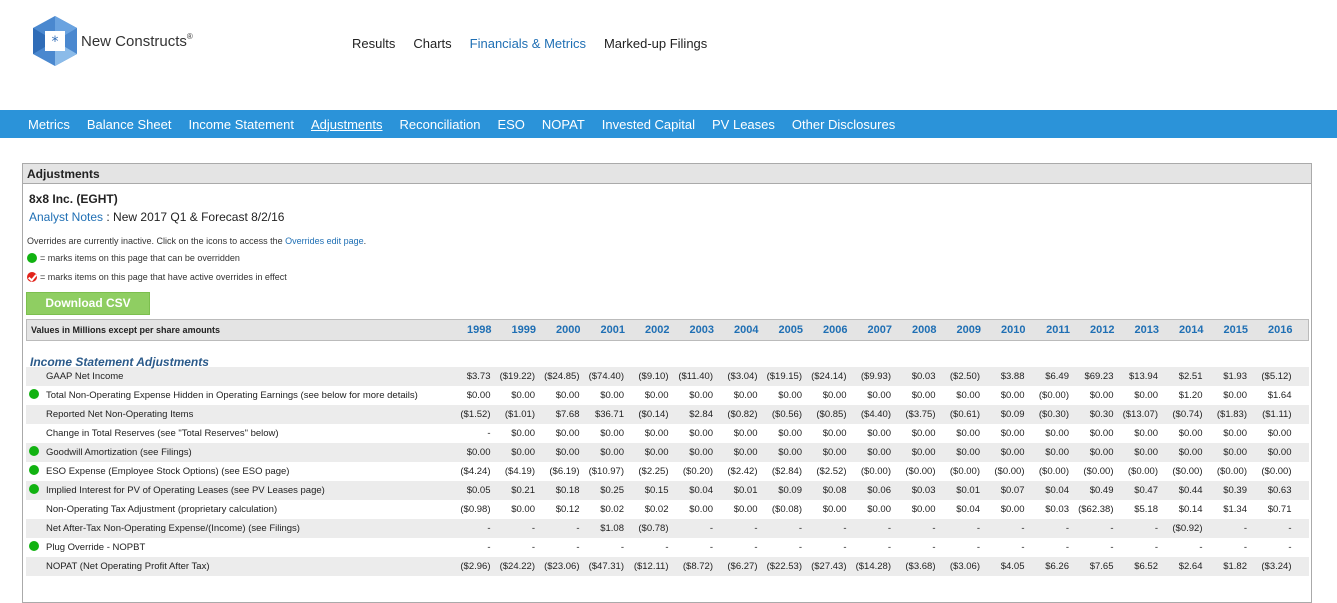  What do you see at coordinates (55, 41) in the screenshot?
I see `new-constructs-logo-icon: *` at bounding box center [55, 41].